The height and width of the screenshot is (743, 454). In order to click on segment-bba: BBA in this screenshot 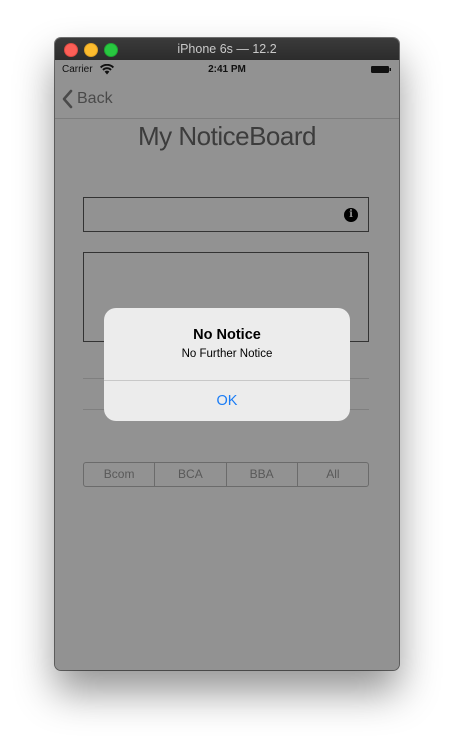, I will do `click(262, 474)`.